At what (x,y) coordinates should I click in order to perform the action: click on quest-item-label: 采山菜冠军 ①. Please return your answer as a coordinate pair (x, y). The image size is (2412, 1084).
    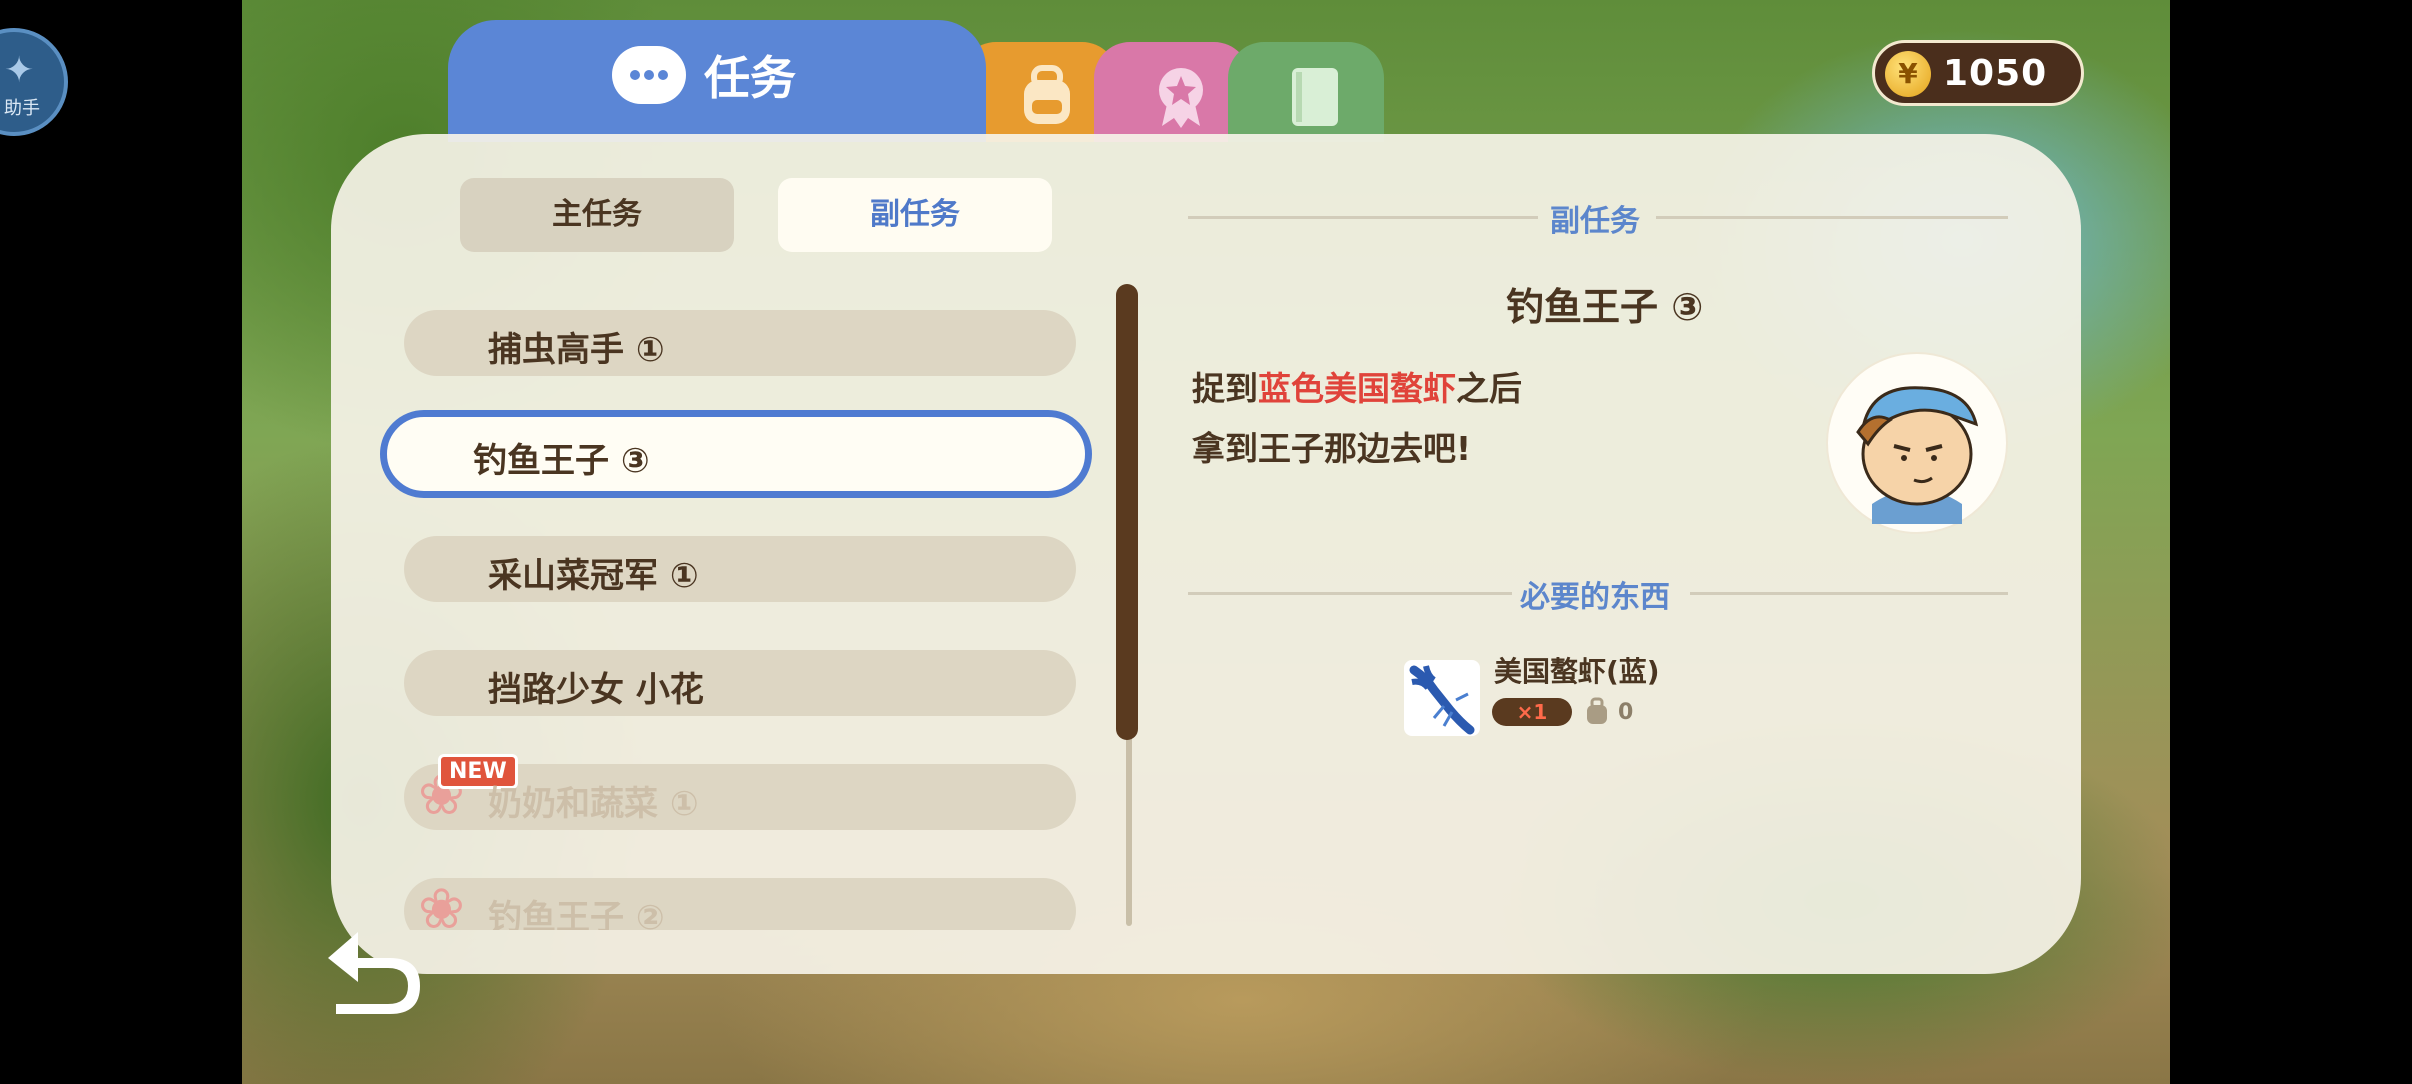
    Looking at the image, I should click on (593, 576).